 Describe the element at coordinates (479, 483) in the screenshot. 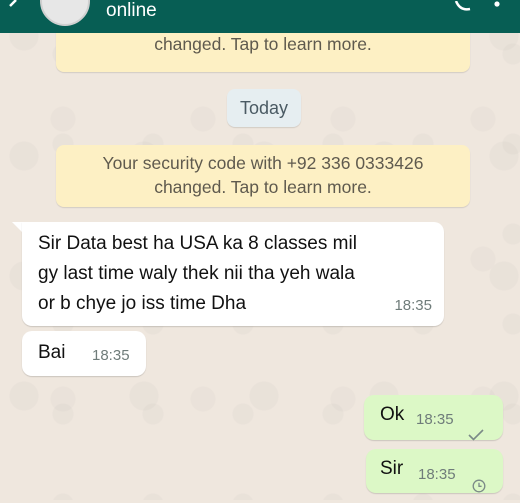

I see `pending-clock-icon` at that location.